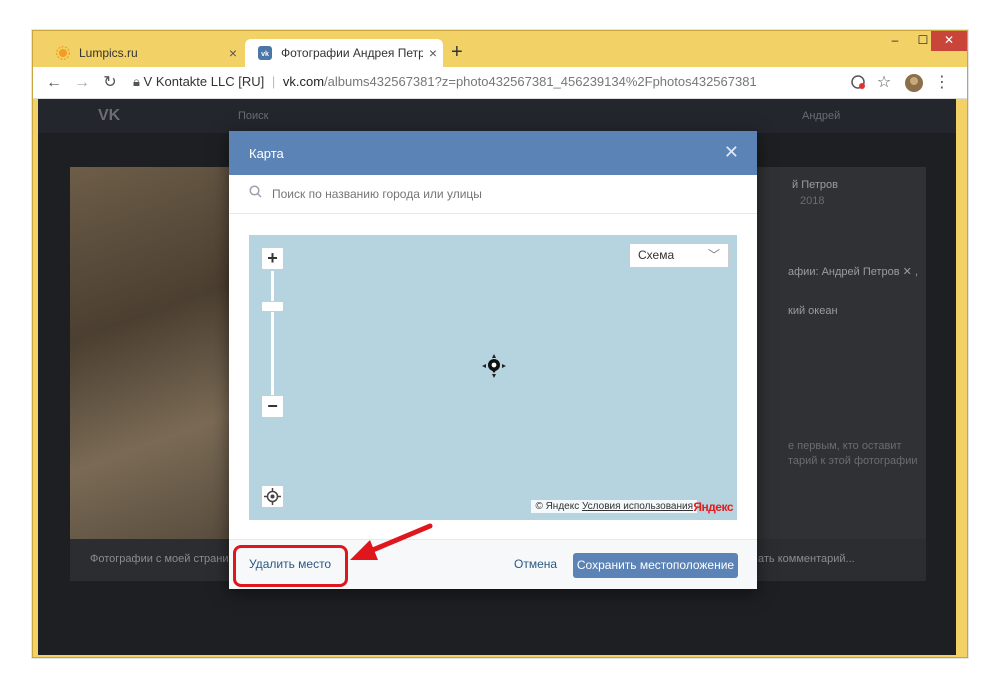 Image resolution: width=1000 pixels, height=691 pixels. What do you see at coordinates (303, 81) in the screenshot?
I see `url-host: vk.com` at bounding box center [303, 81].